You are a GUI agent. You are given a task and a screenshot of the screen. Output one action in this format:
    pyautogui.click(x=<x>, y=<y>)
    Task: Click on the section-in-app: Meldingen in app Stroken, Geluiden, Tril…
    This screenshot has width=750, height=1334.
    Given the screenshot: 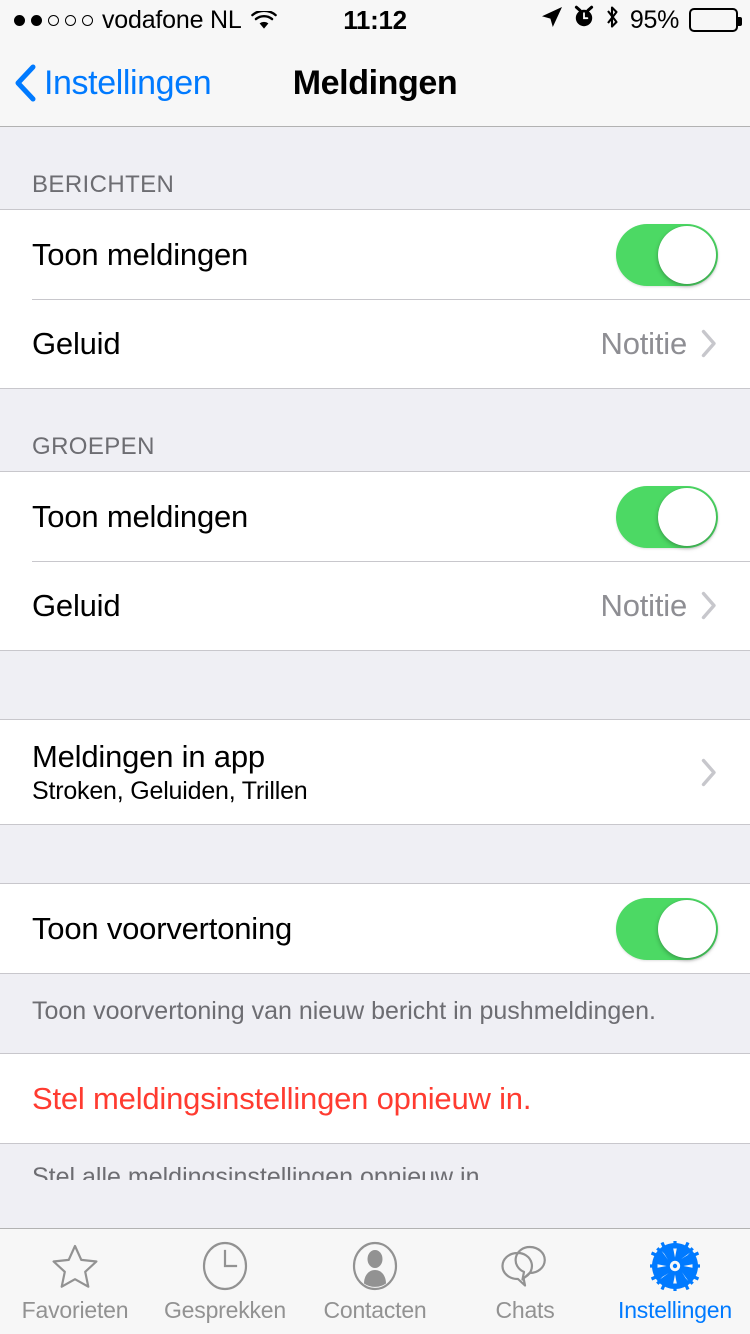 What is the action you would take?
    pyautogui.click(x=375, y=772)
    